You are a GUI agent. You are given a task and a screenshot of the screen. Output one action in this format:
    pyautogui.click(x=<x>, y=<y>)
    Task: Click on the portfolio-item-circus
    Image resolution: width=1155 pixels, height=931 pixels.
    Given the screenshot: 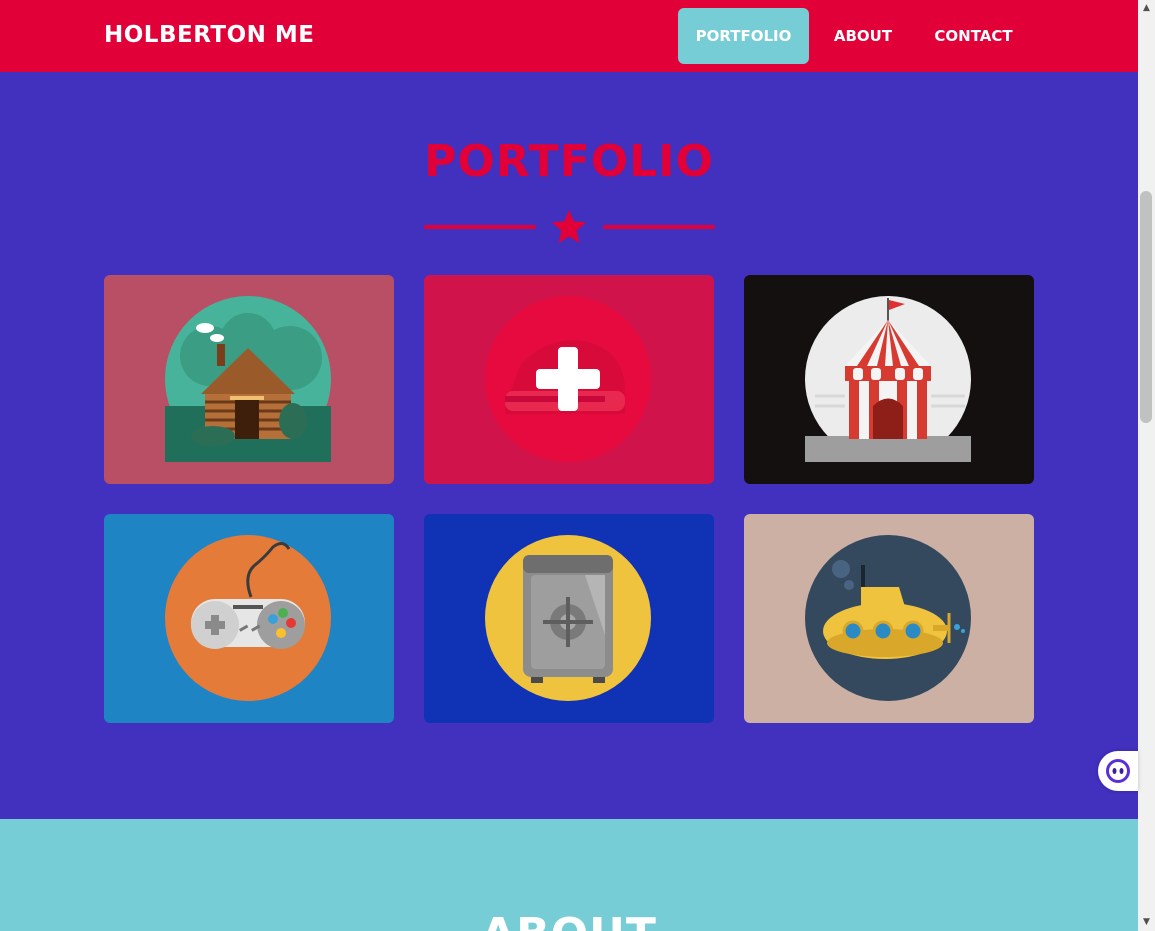 What is the action you would take?
    pyautogui.click(x=889, y=379)
    